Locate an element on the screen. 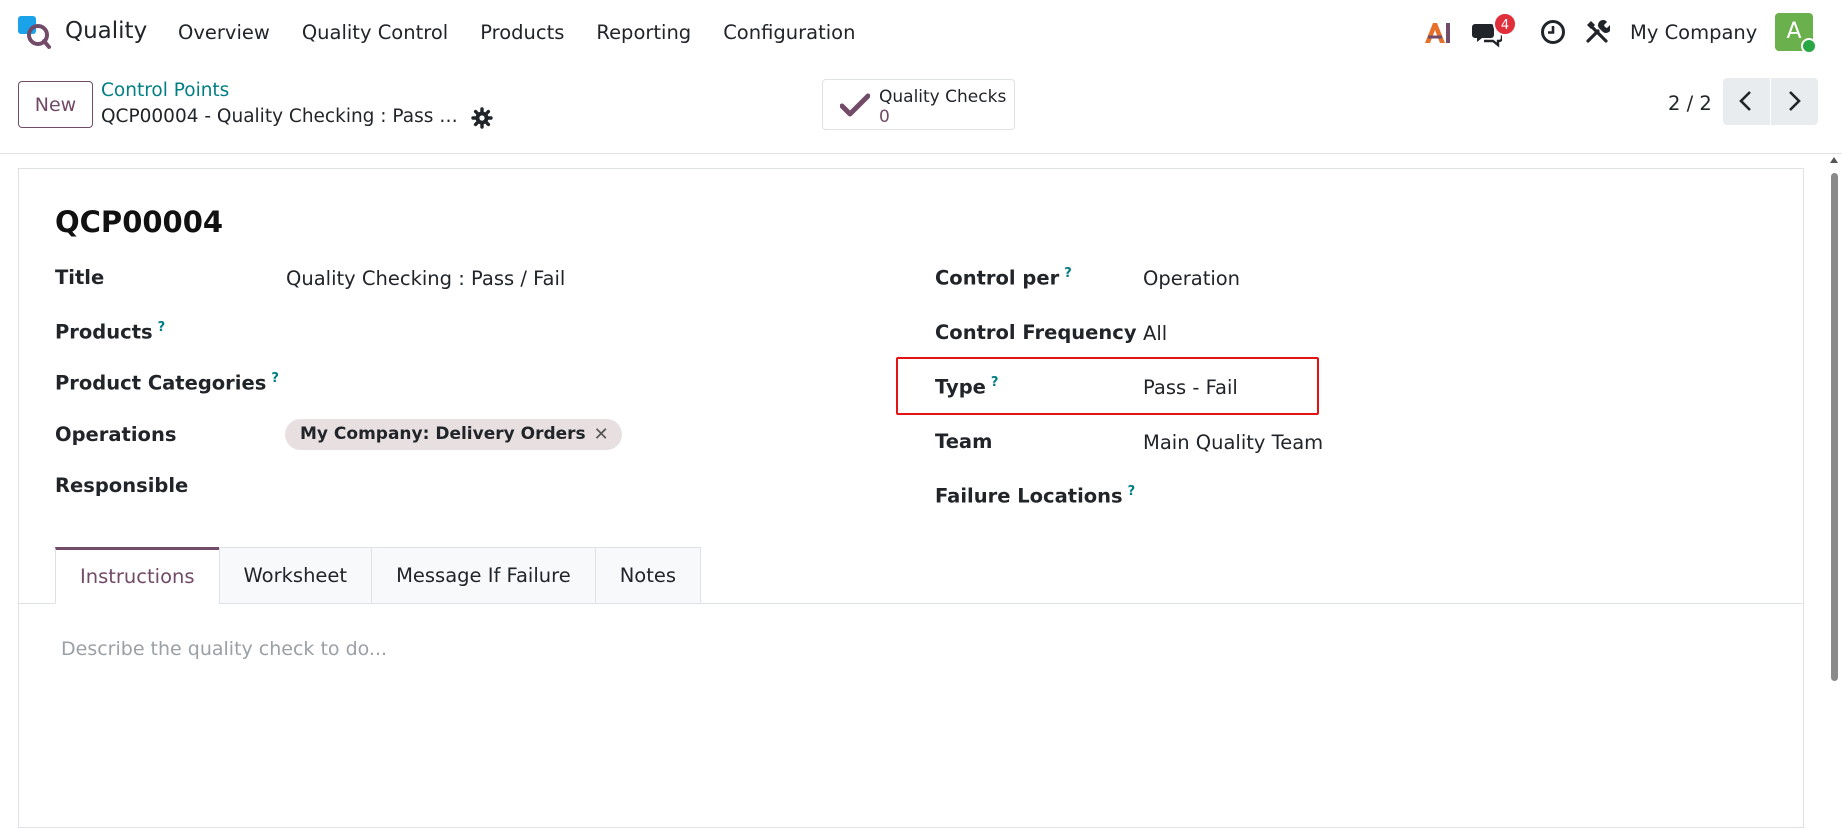  pager-value: 2 / 2 is located at coordinates (1690, 103).